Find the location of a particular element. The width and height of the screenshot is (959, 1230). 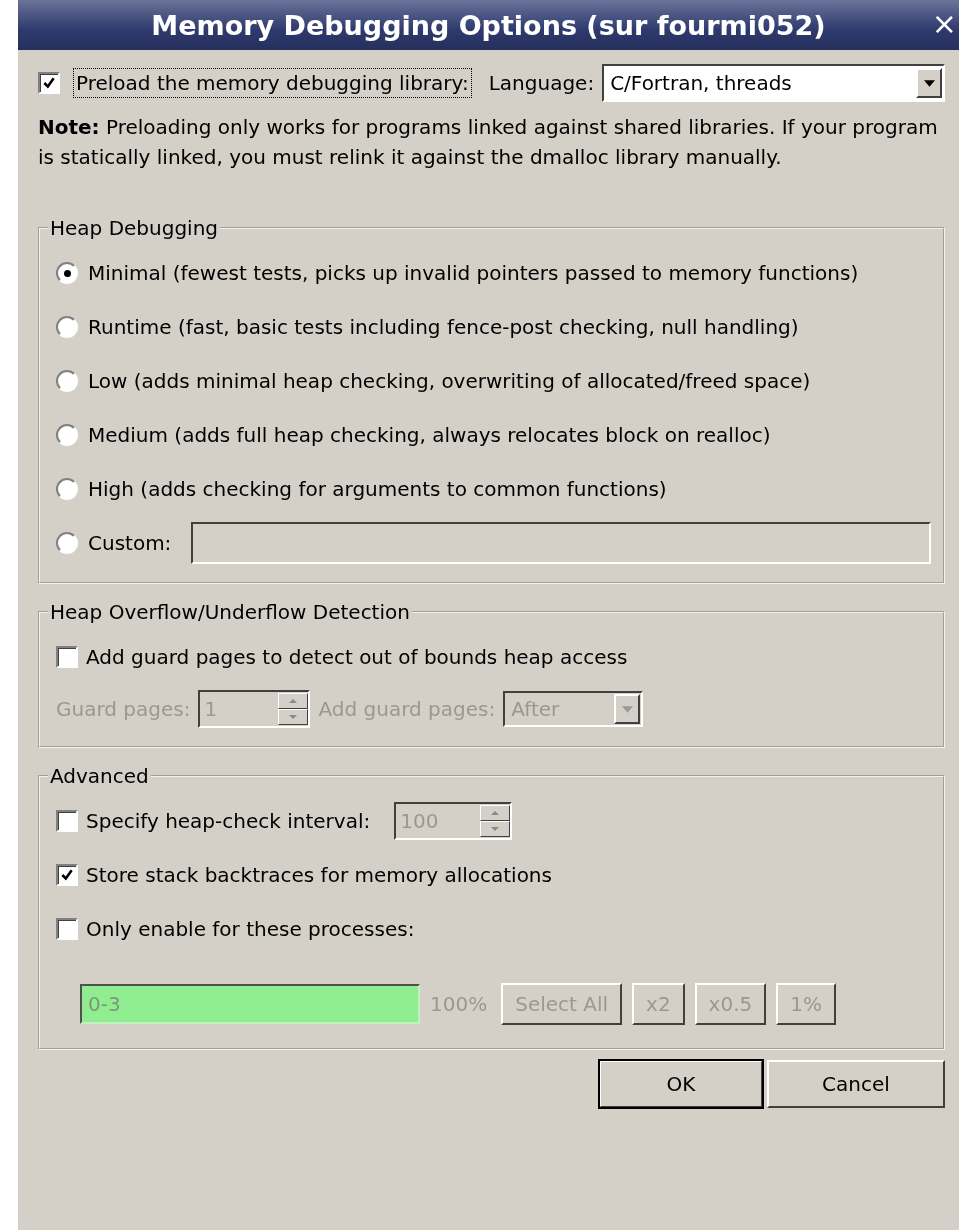

option-label: Add guard pages to detect out of bounds heap access is located at coordinates (357, 657).